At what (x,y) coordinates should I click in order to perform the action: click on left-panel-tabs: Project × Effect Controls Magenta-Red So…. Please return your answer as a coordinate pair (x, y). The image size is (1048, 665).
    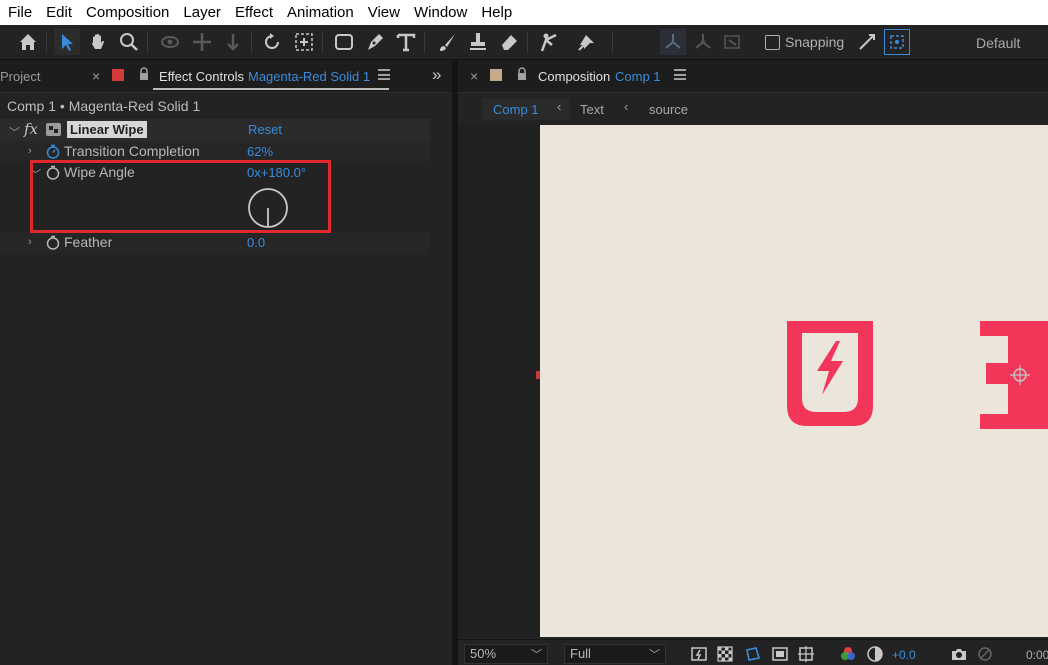
    Looking at the image, I should click on (226, 77).